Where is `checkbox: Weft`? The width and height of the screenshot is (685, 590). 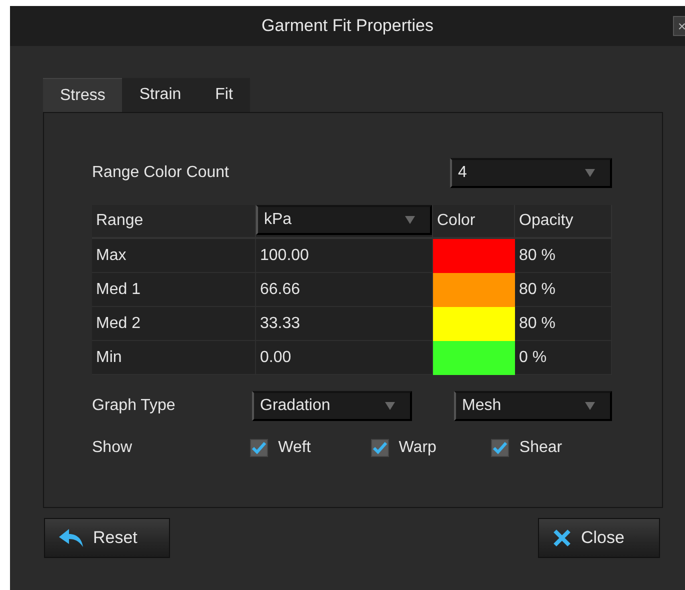 checkbox: Weft is located at coordinates (310, 448).